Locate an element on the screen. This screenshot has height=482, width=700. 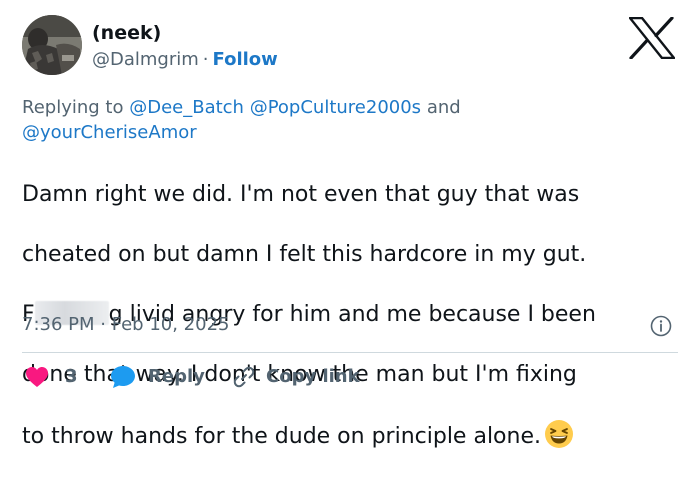
display-name: (neek) is located at coordinates (126, 33).